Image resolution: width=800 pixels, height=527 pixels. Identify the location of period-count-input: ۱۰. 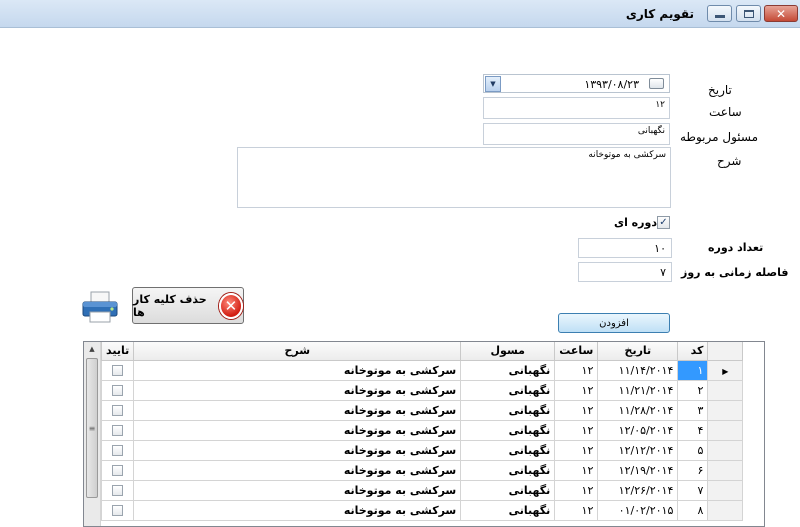
(625, 248).